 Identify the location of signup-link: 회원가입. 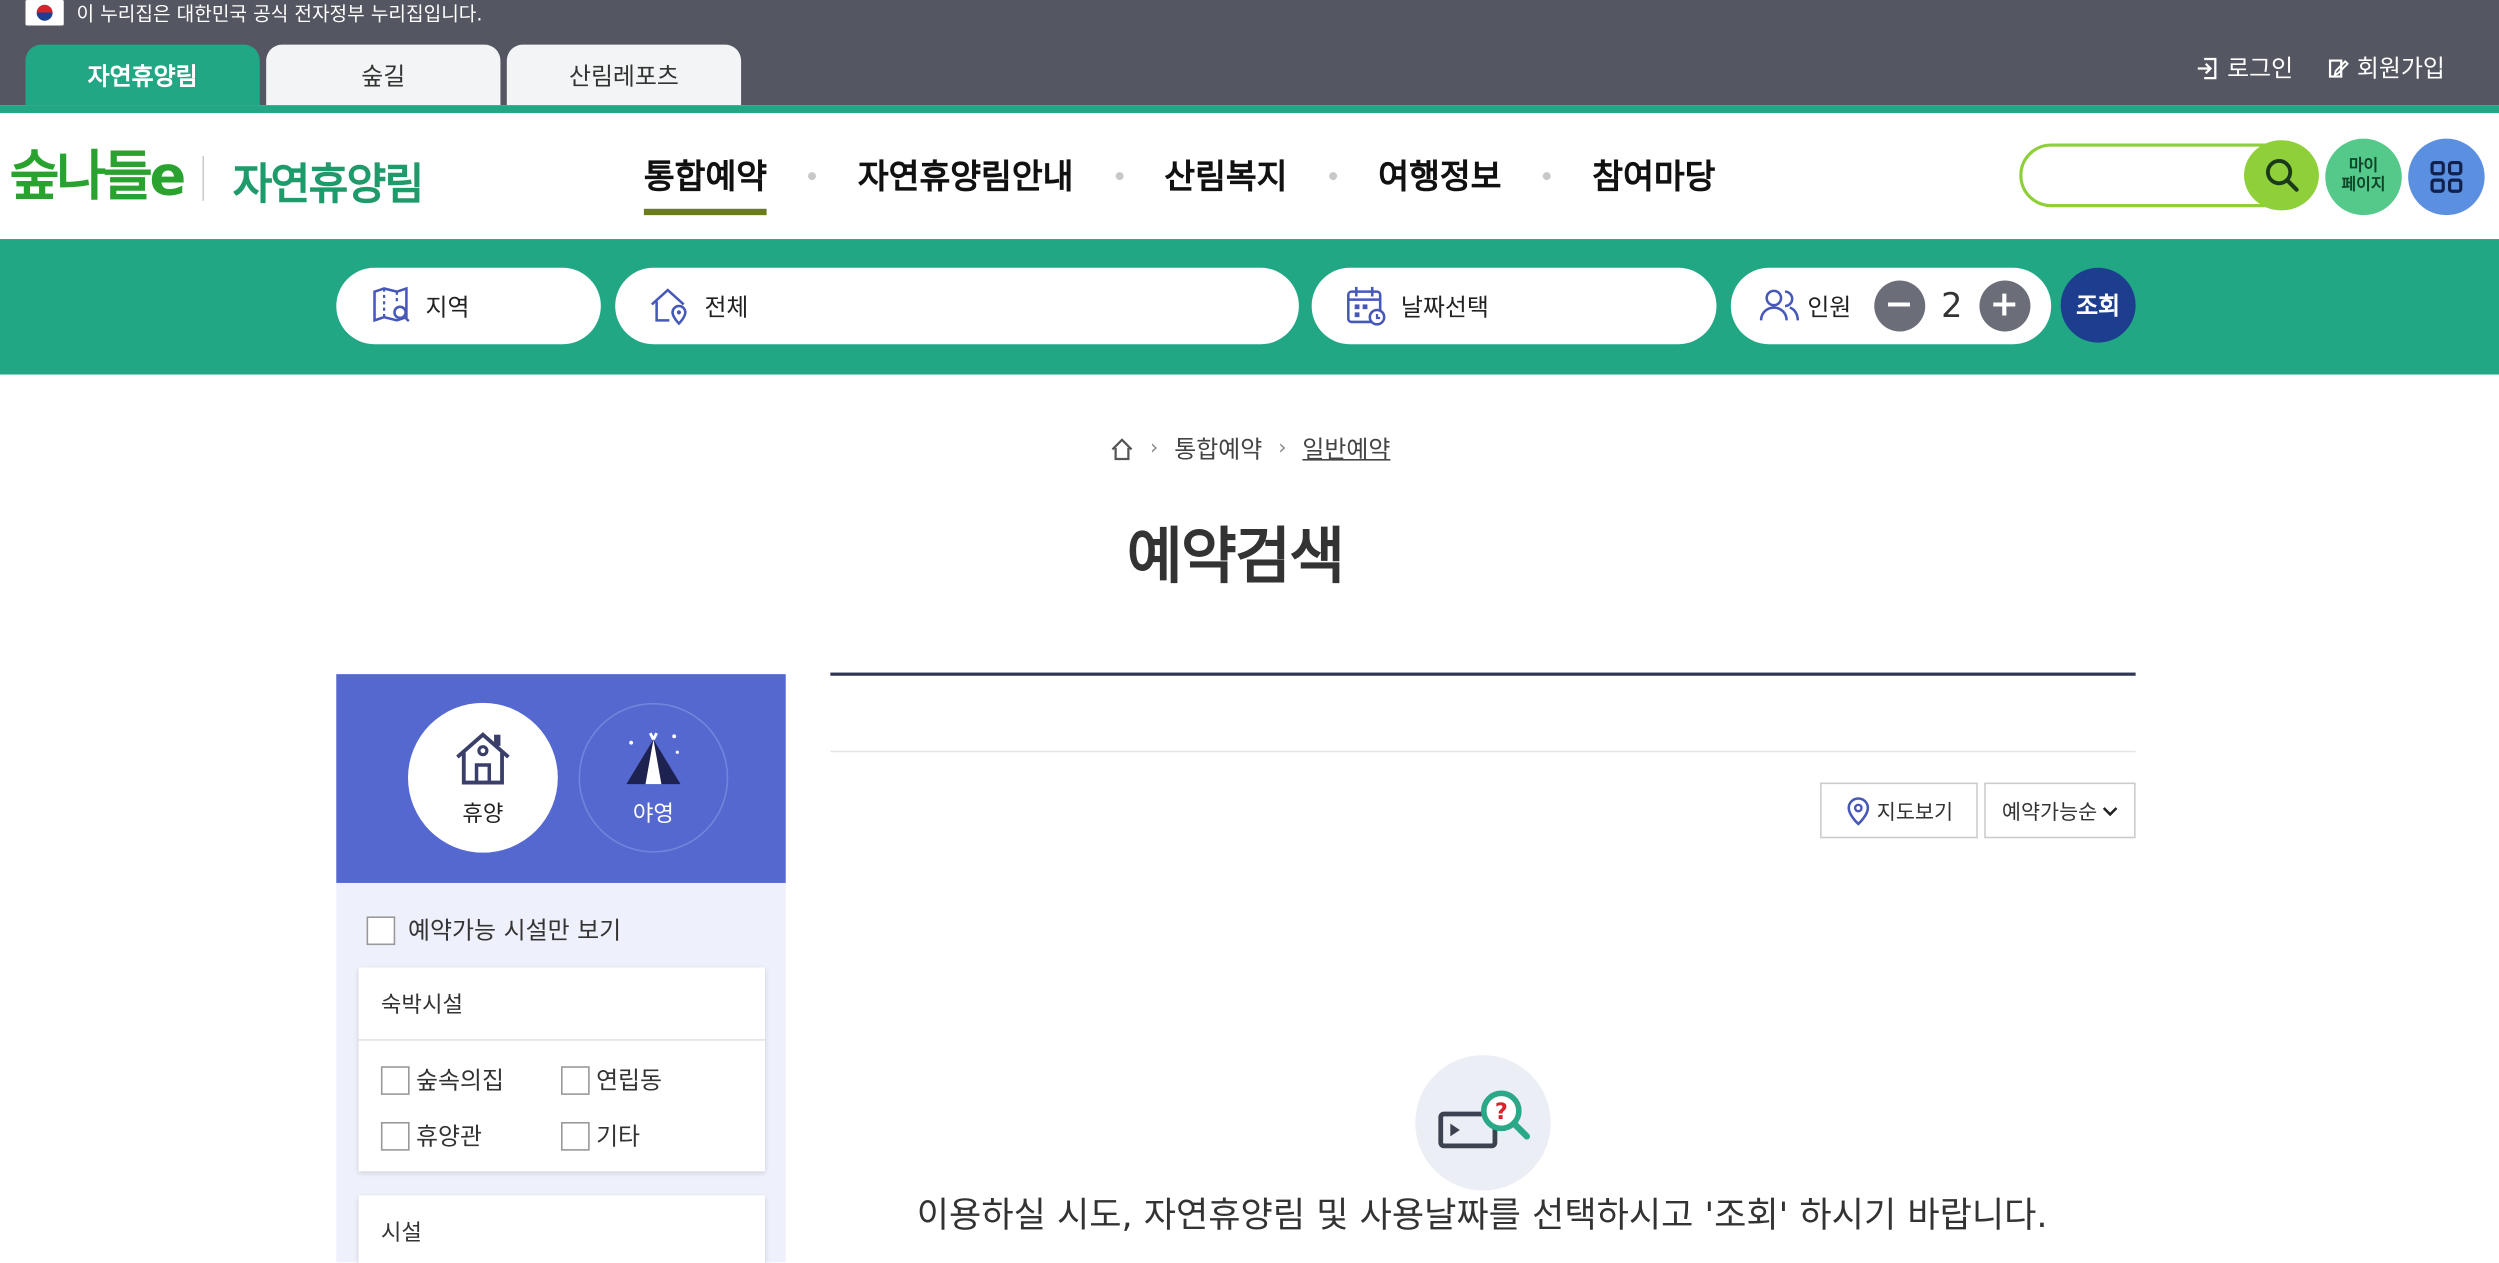
(2385, 67).